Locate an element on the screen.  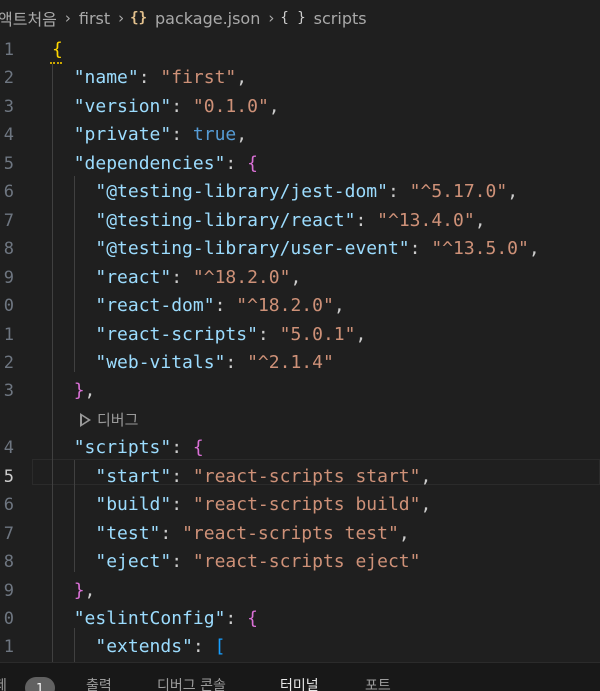
code-line: 5 "start": "react-scripts start", is located at coordinates (300, 477).